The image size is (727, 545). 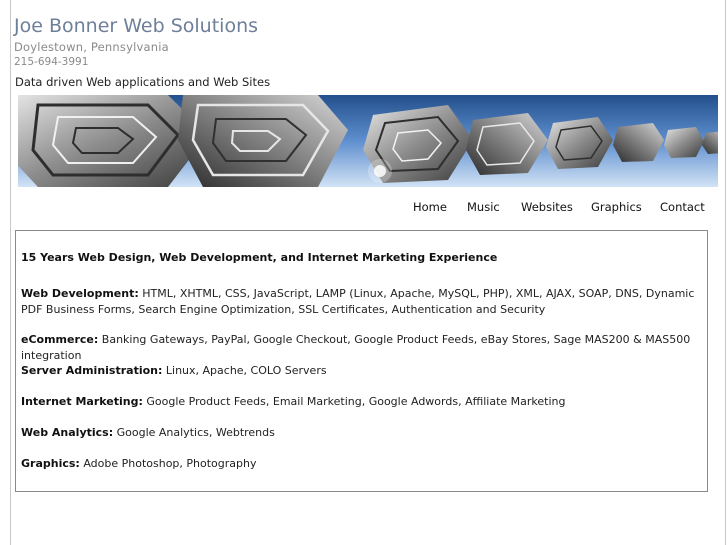 I want to click on site-location: Doylestown, Pennsylvania, so click(x=91, y=47).